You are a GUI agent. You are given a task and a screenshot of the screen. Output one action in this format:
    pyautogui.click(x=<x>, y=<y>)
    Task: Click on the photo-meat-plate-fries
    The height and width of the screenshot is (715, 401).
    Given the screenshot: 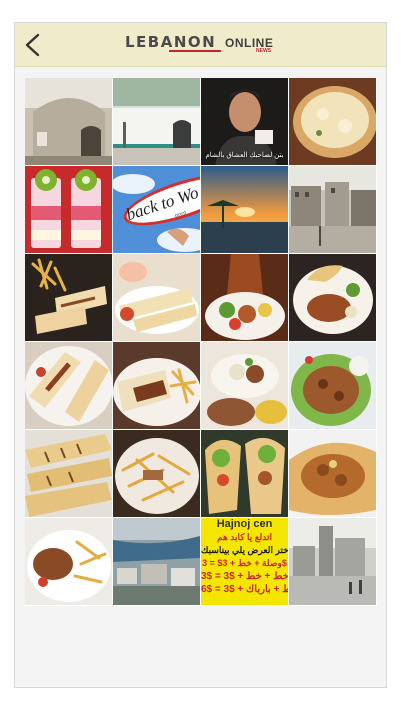 What is the action you would take?
    pyautogui.click(x=68, y=561)
    